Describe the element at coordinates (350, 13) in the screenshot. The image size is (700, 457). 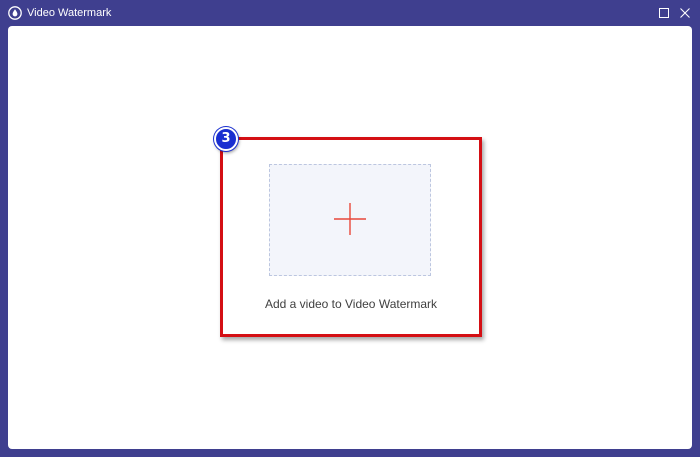
I see `title-bar: Video Watermark` at that location.